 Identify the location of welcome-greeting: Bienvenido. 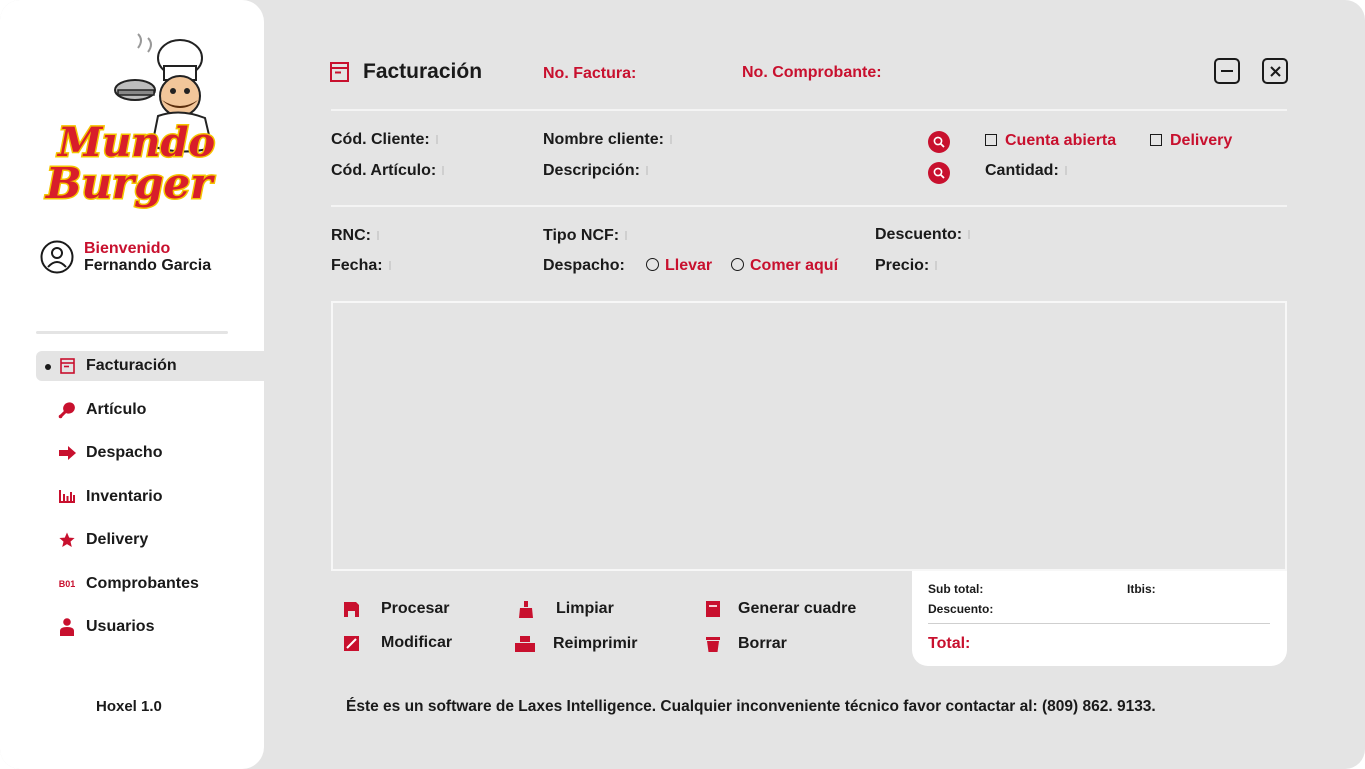
(127, 248).